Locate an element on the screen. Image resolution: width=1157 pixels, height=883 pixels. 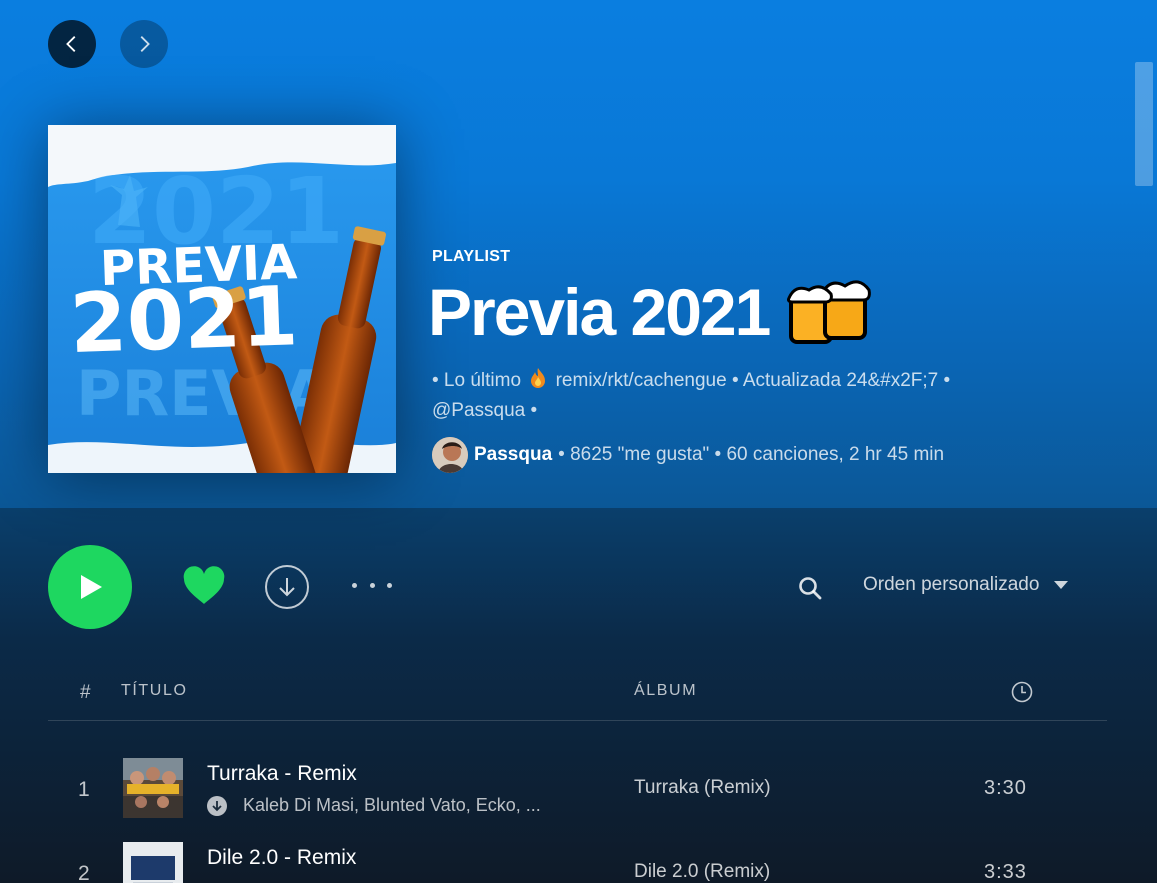
more-options-button is located at coordinates (372, 585).